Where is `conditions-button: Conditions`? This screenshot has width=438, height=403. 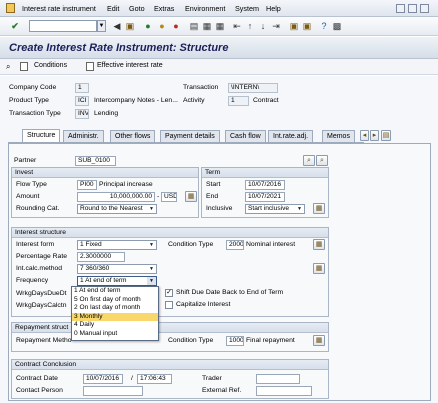
conditions-button: Conditions is located at coordinates (50, 65).